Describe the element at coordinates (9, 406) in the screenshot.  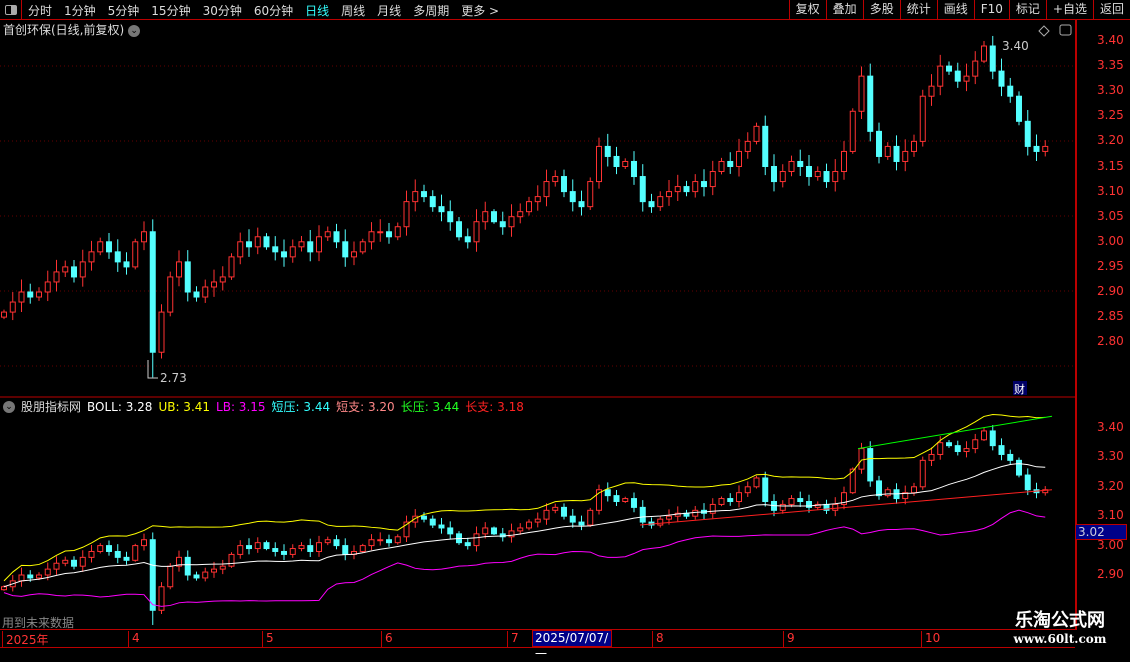
I see `chevron-down-icon: ⌄` at that location.